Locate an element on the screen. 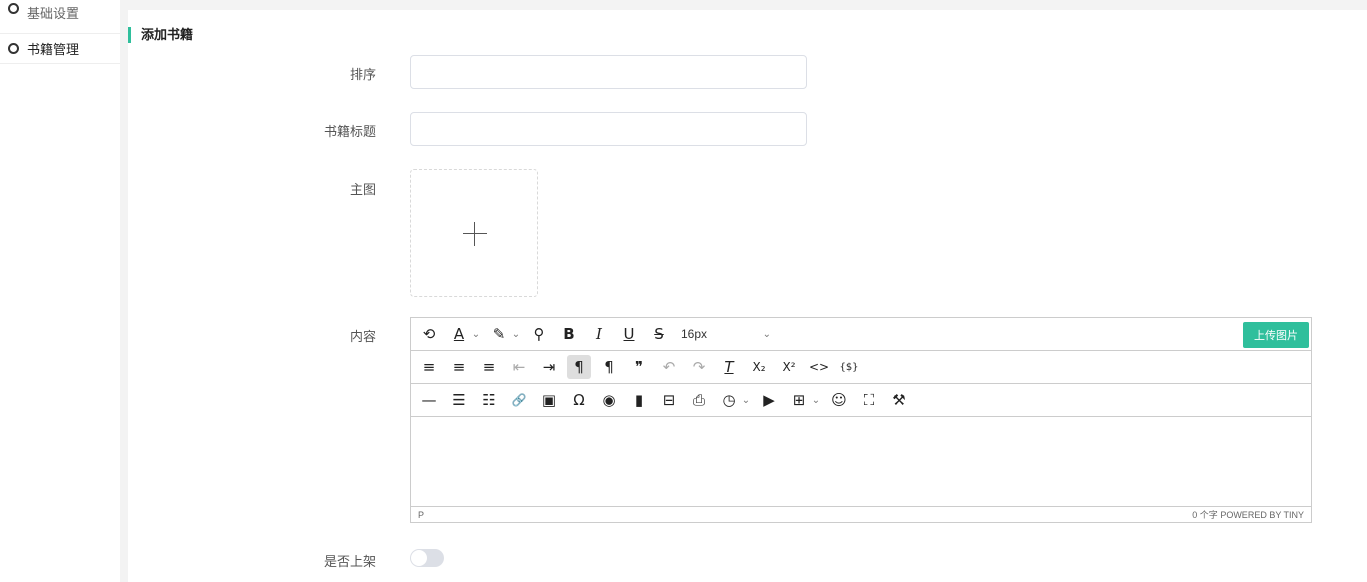  content-label: 内容 is located at coordinates (362, 336).